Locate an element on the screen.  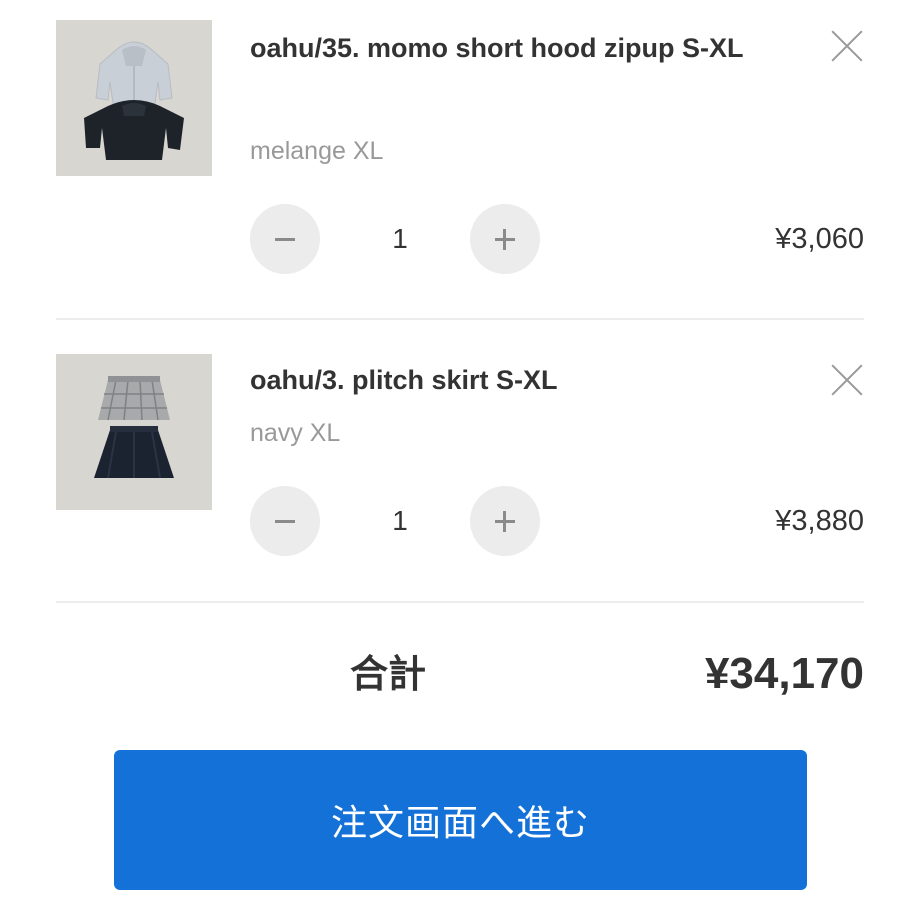
product-image-hoodie is located at coordinates (134, 98).